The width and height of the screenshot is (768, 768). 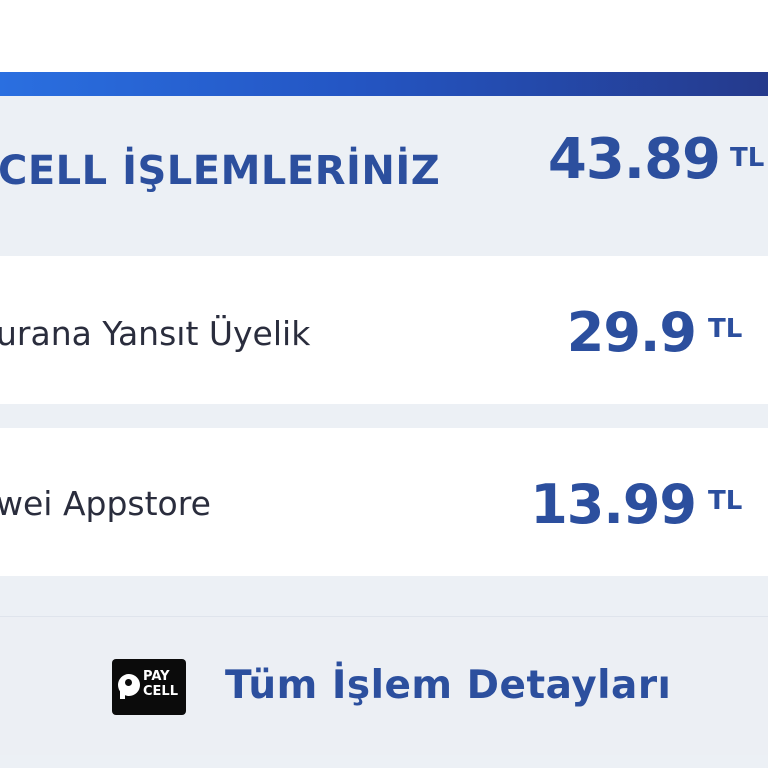 I want to click on header-gradient-bar, so click(x=384, y=84).